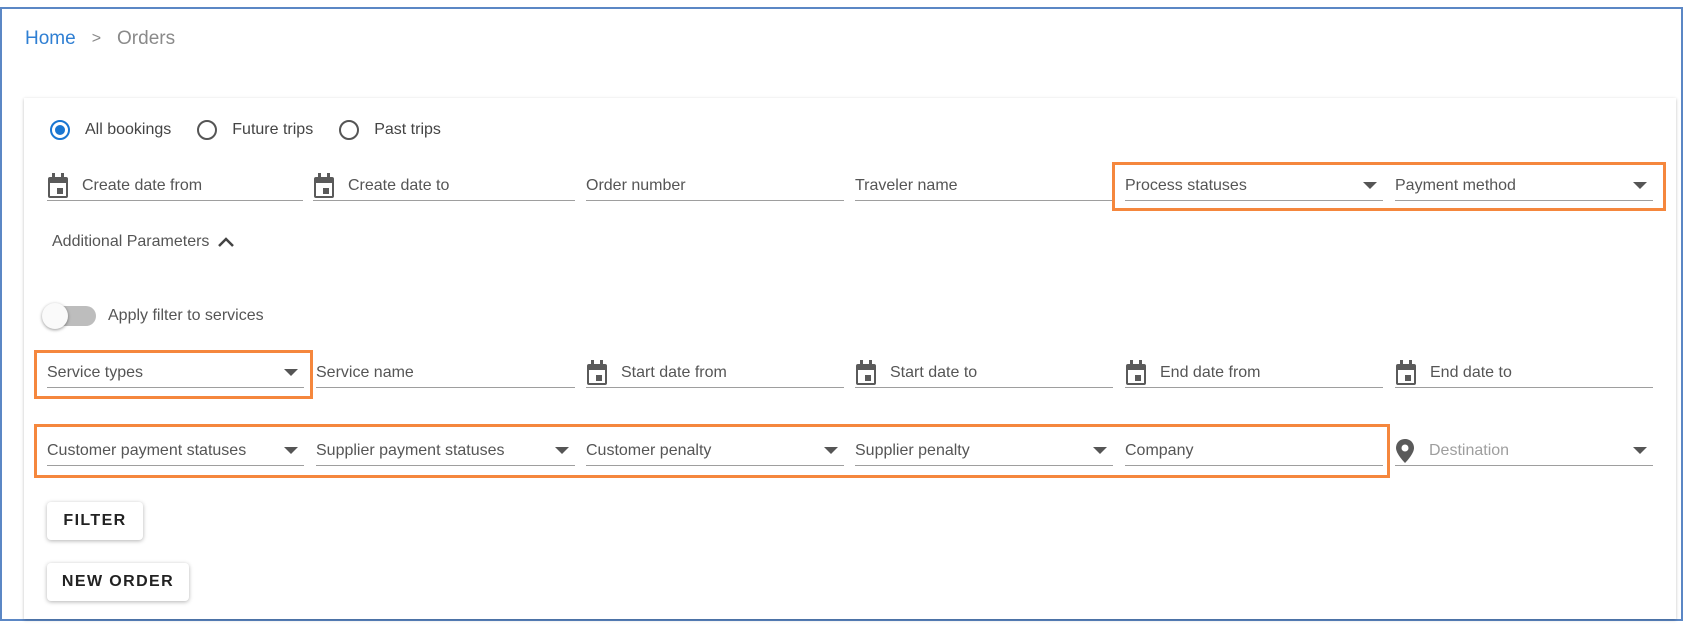 This screenshot has width=1686, height=624. Describe the element at coordinates (674, 372) in the screenshot. I see `field-label: Start date from` at that location.